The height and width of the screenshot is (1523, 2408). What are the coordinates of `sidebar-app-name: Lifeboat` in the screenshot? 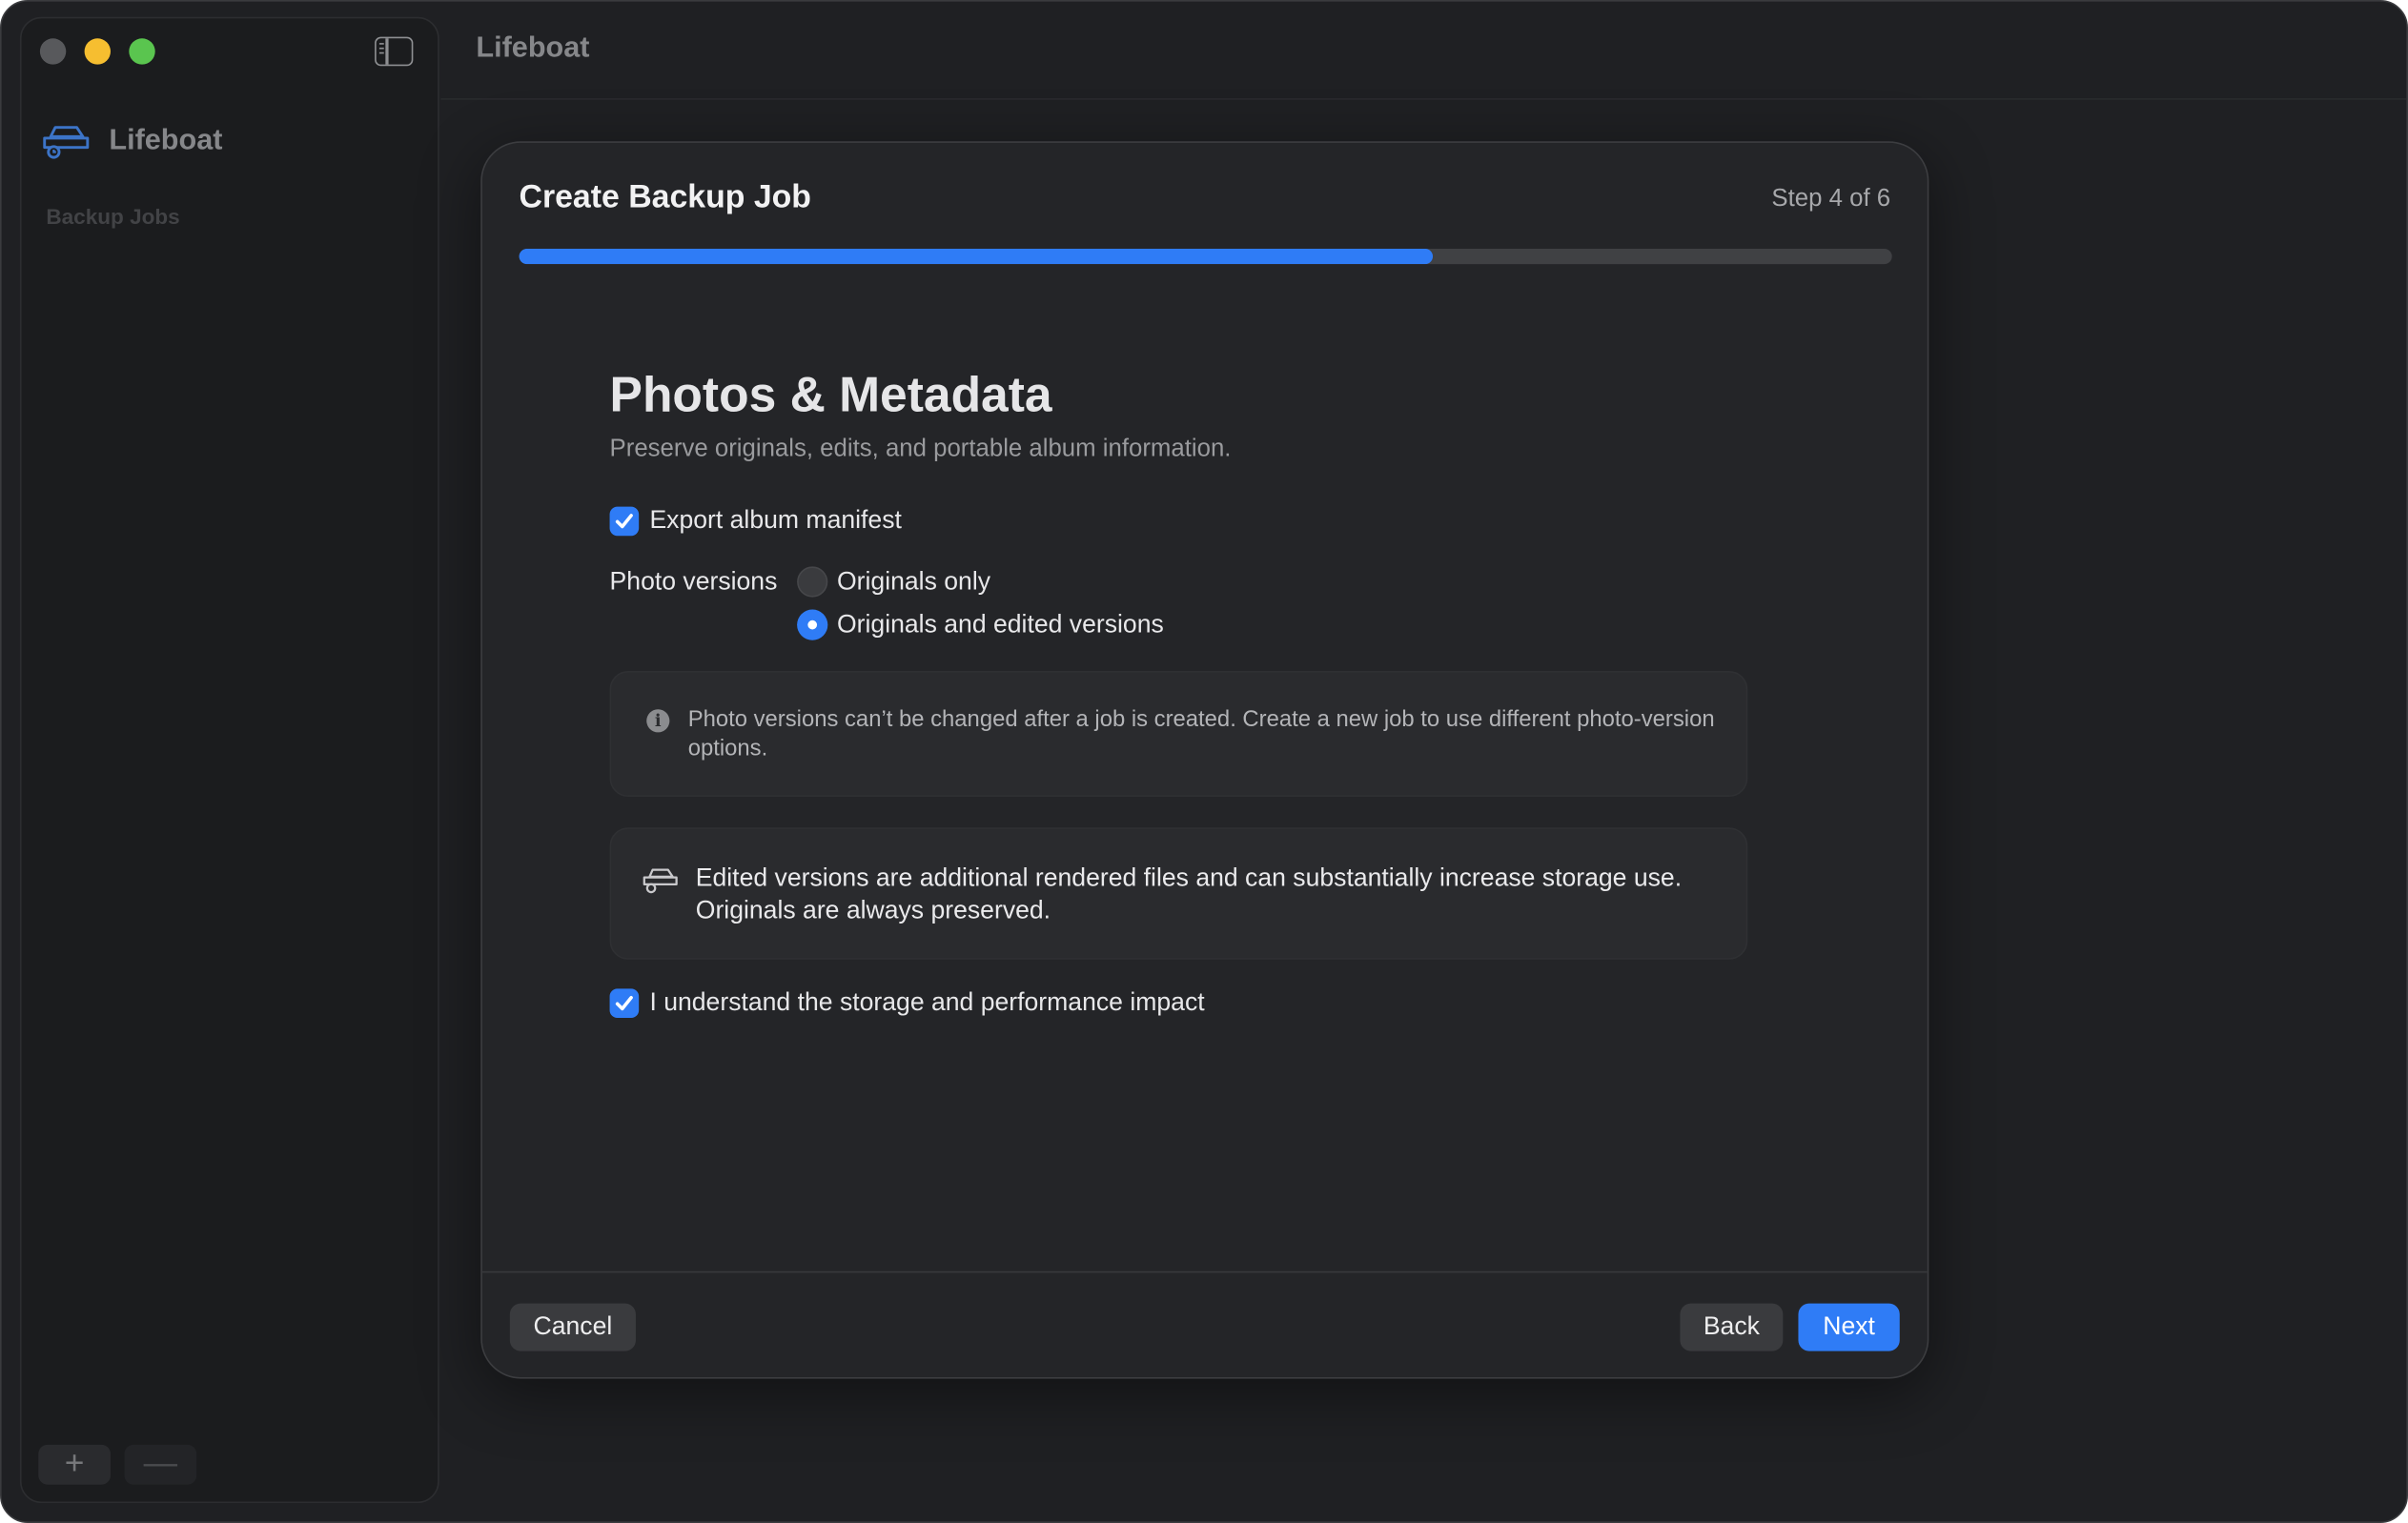 It's located at (166, 140).